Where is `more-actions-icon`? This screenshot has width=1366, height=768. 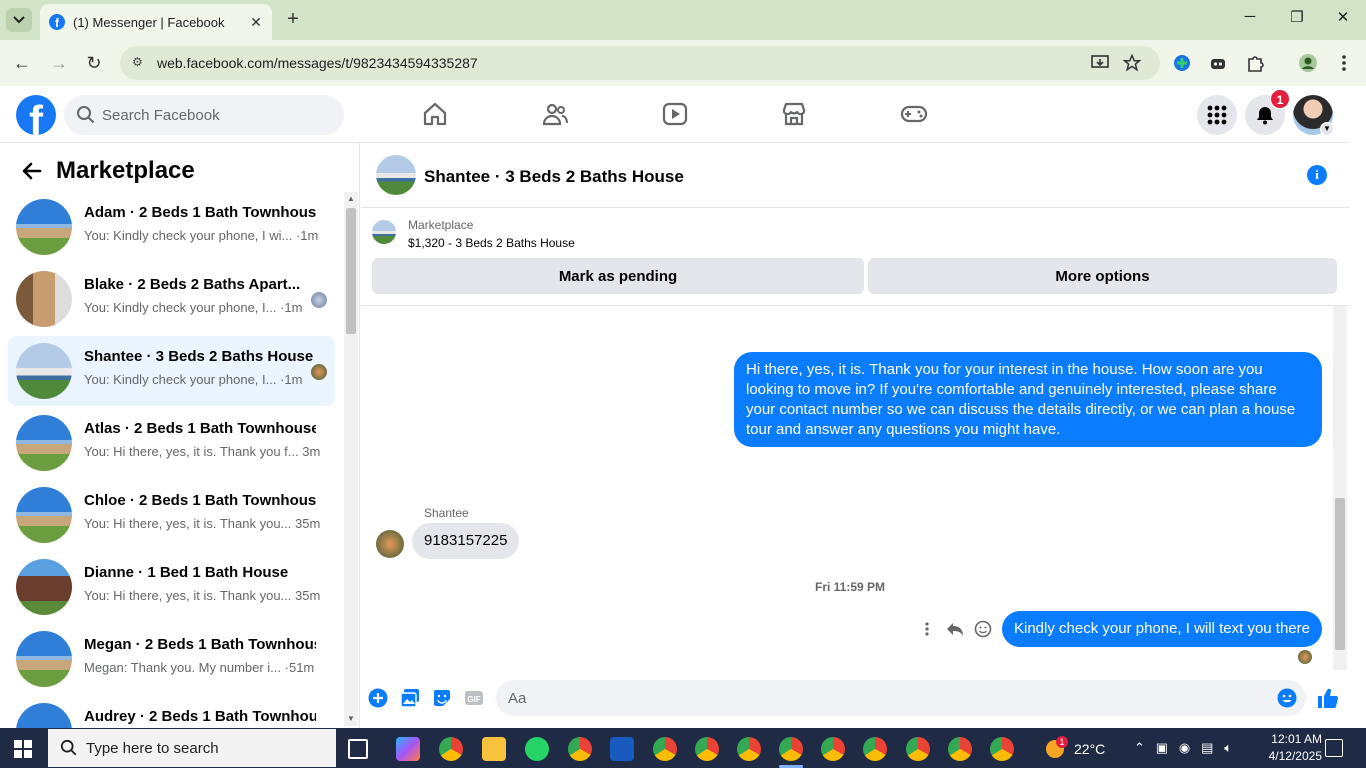 more-actions-icon is located at coordinates (927, 629).